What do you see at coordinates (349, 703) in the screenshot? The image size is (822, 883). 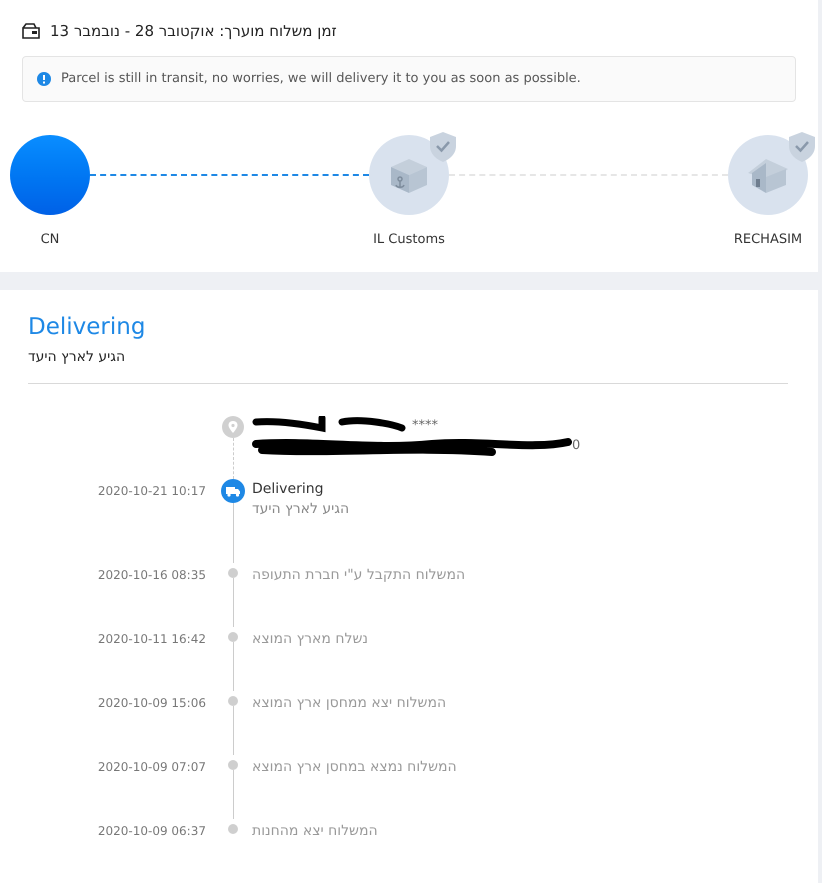 I see `event-text: המשלוח יצא ממחסן ארץ המוצא` at bounding box center [349, 703].